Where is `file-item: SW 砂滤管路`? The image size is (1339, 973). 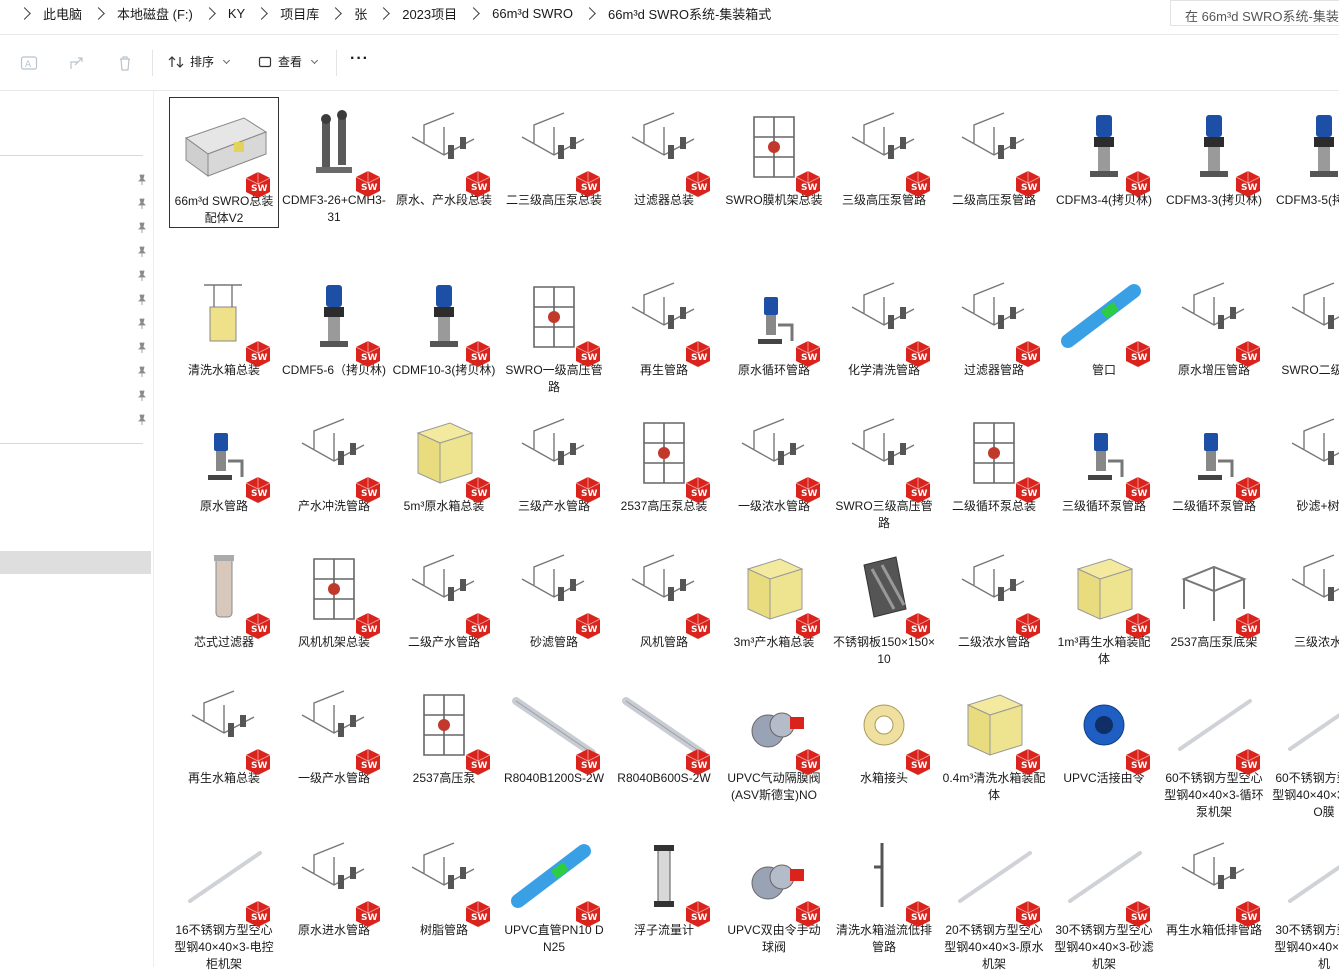 file-item: SW 砂滤管路 is located at coordinates (554, 595).